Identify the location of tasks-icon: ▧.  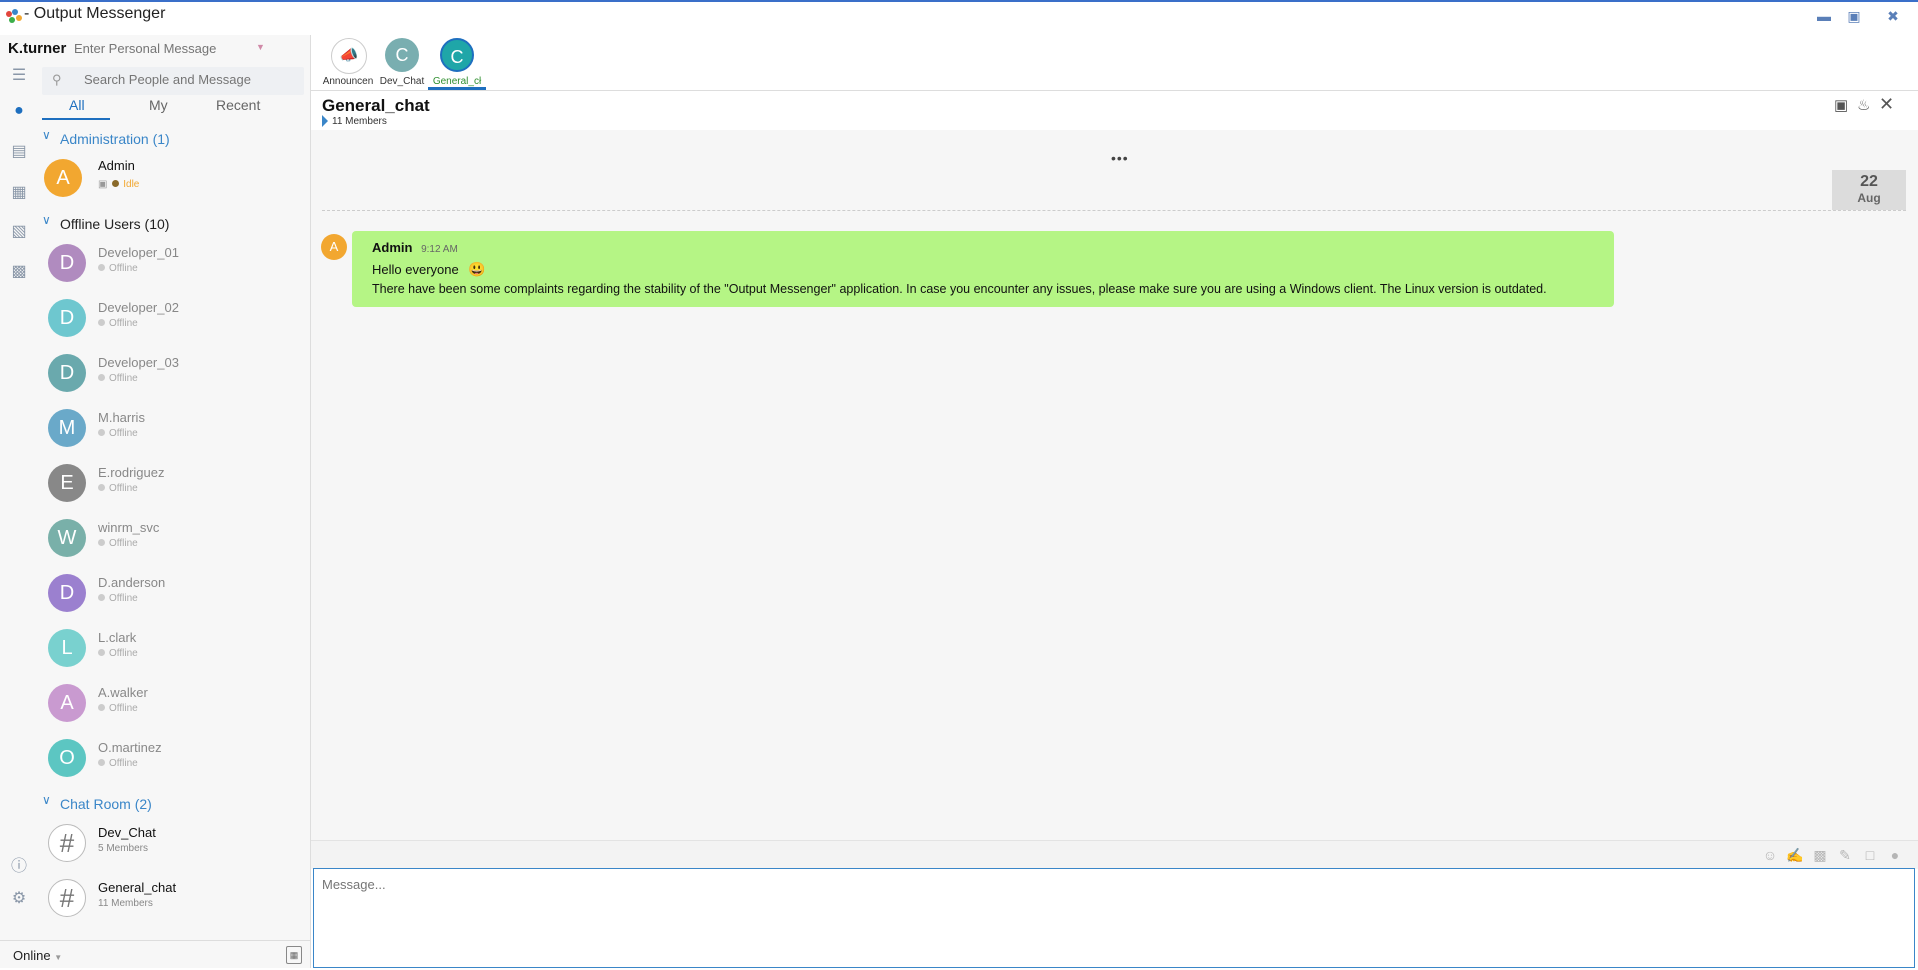
(19, 232).